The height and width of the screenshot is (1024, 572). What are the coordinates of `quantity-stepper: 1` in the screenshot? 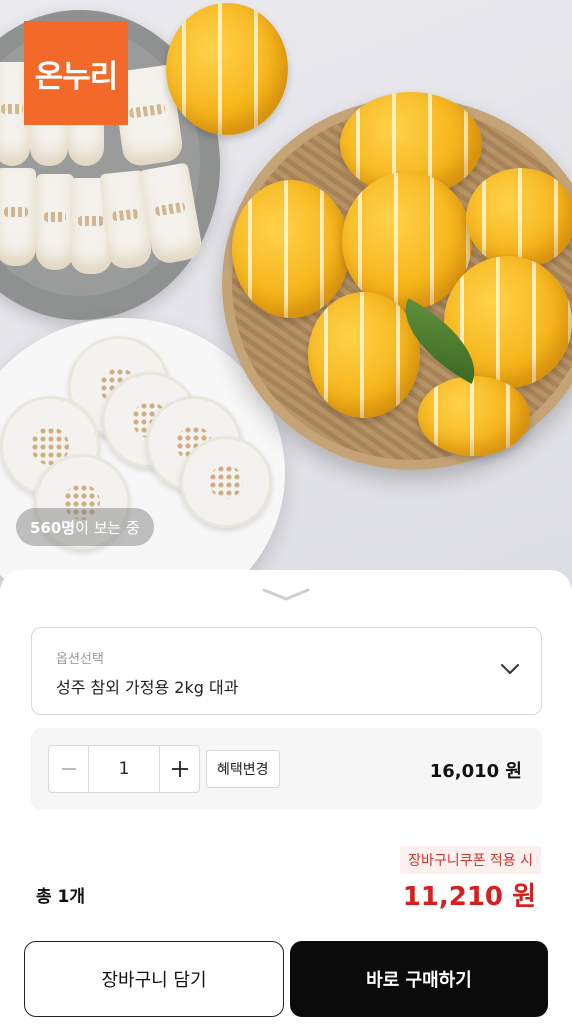 It's located at (124, 769).